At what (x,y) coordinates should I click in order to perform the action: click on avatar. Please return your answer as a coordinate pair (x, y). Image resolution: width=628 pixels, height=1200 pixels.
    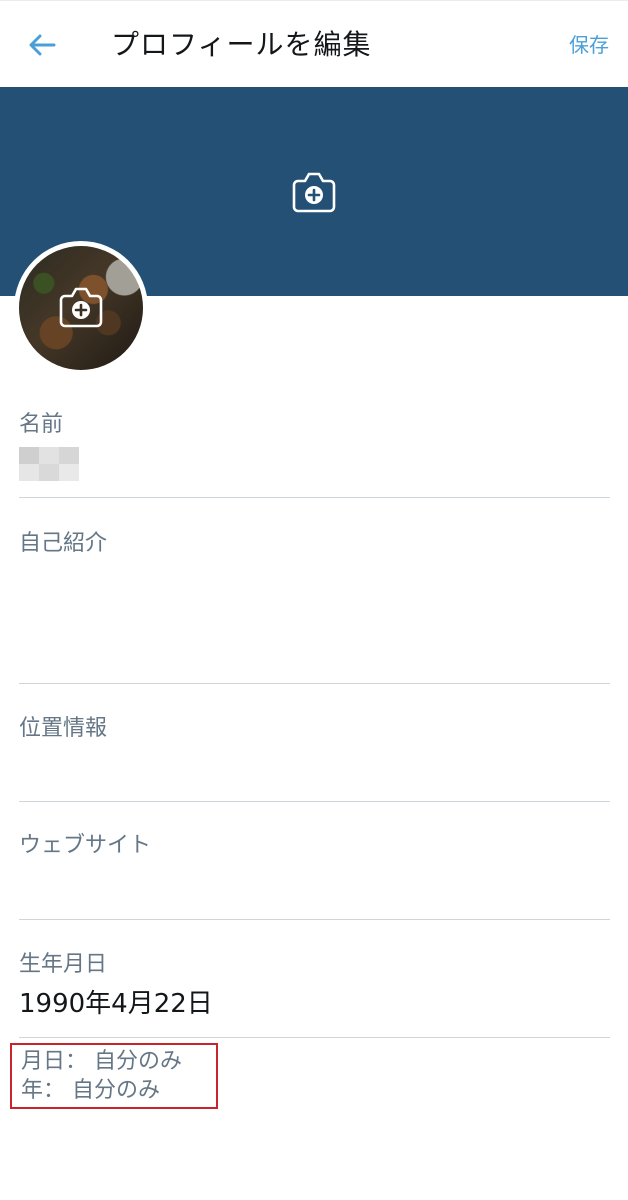
    Looking at the image, I should click on (81, 308).